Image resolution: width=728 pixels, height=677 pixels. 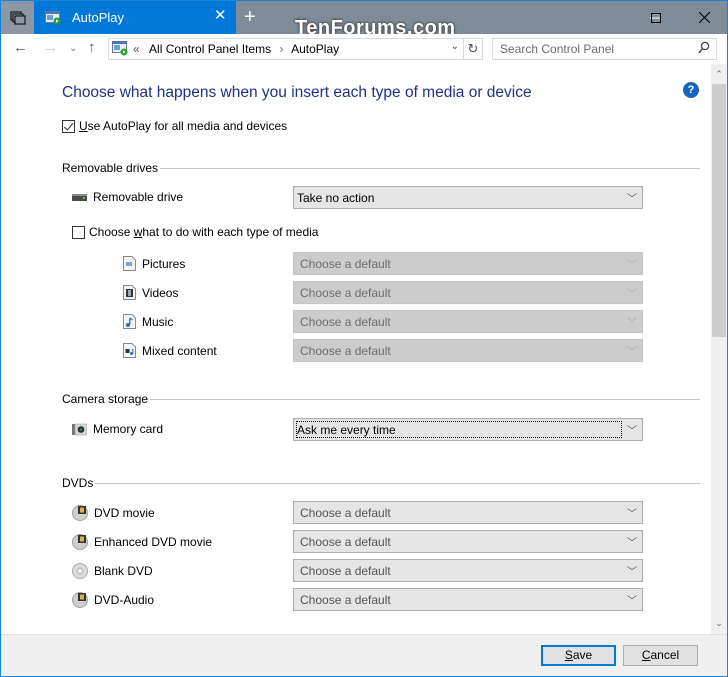 What do you see at coordinates (336, 198) in the screenshot?
I see `dropdown-value: Take no action` at bounding box center [336, 198].